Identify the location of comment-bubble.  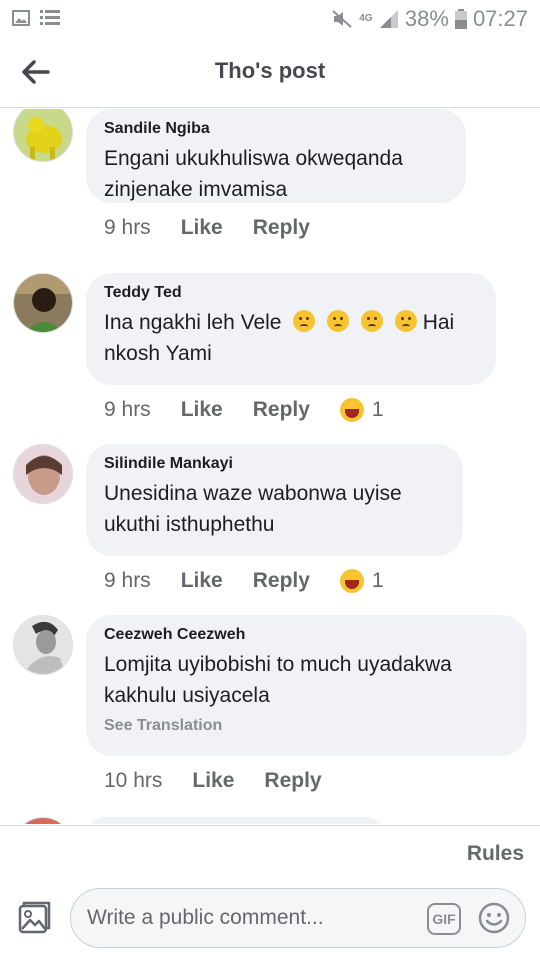
(236, 820).